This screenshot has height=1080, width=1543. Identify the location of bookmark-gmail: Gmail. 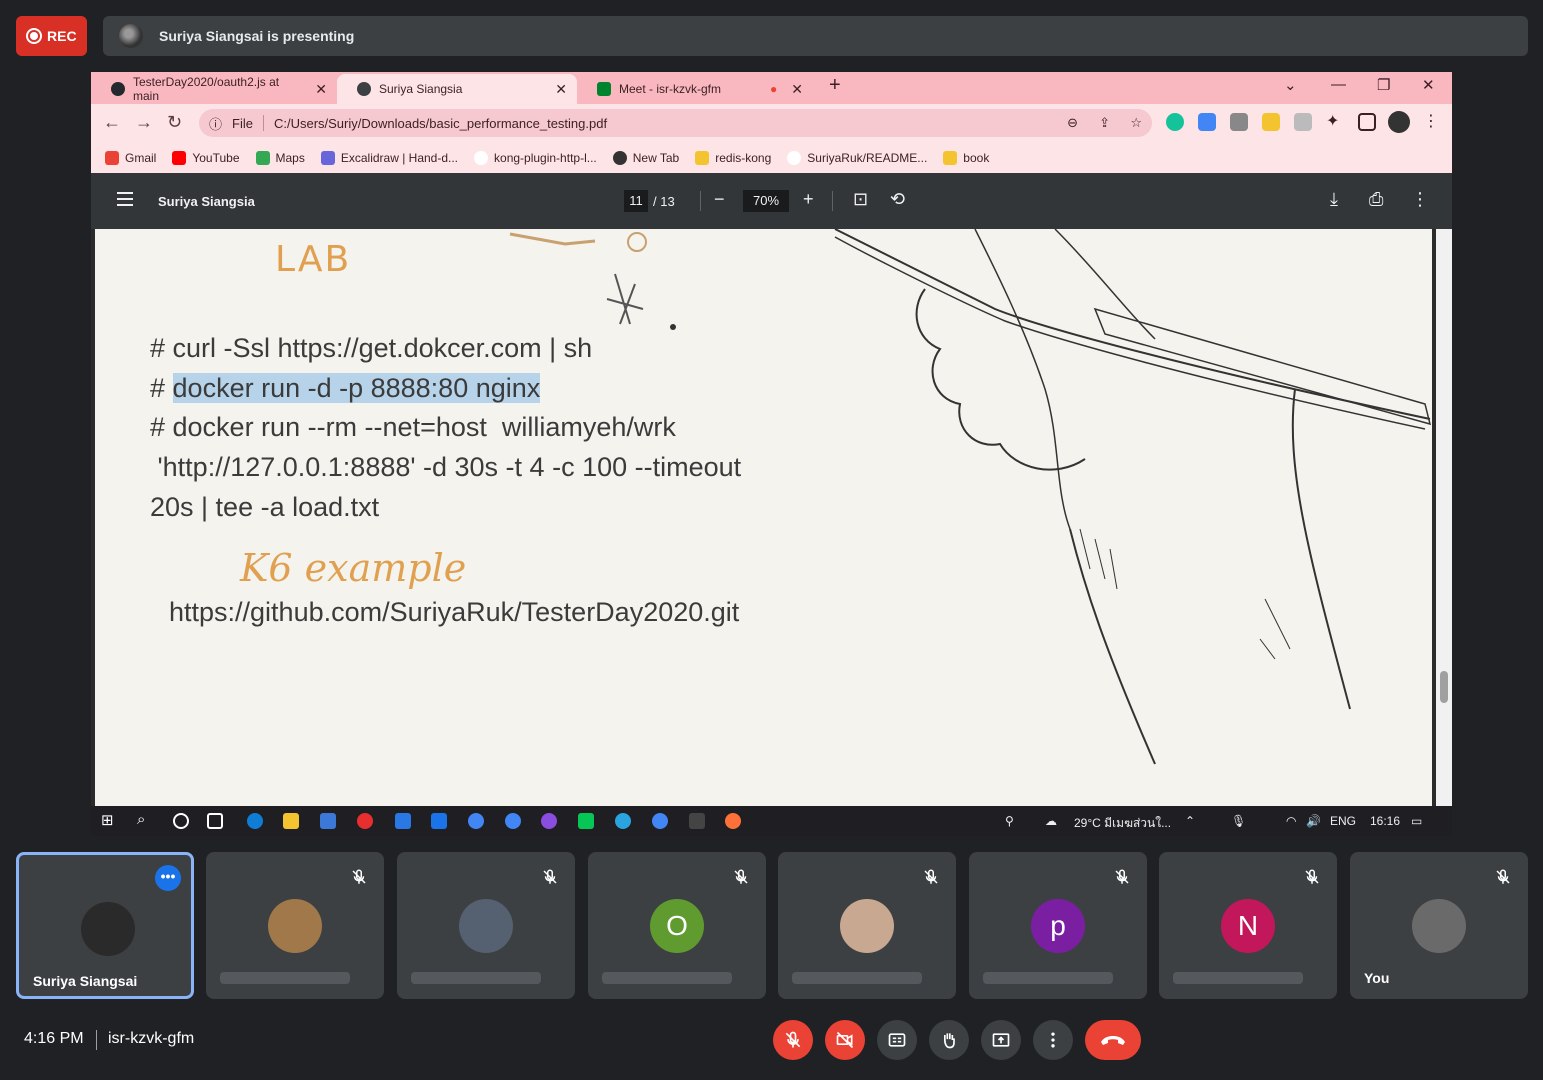
(130, 157).